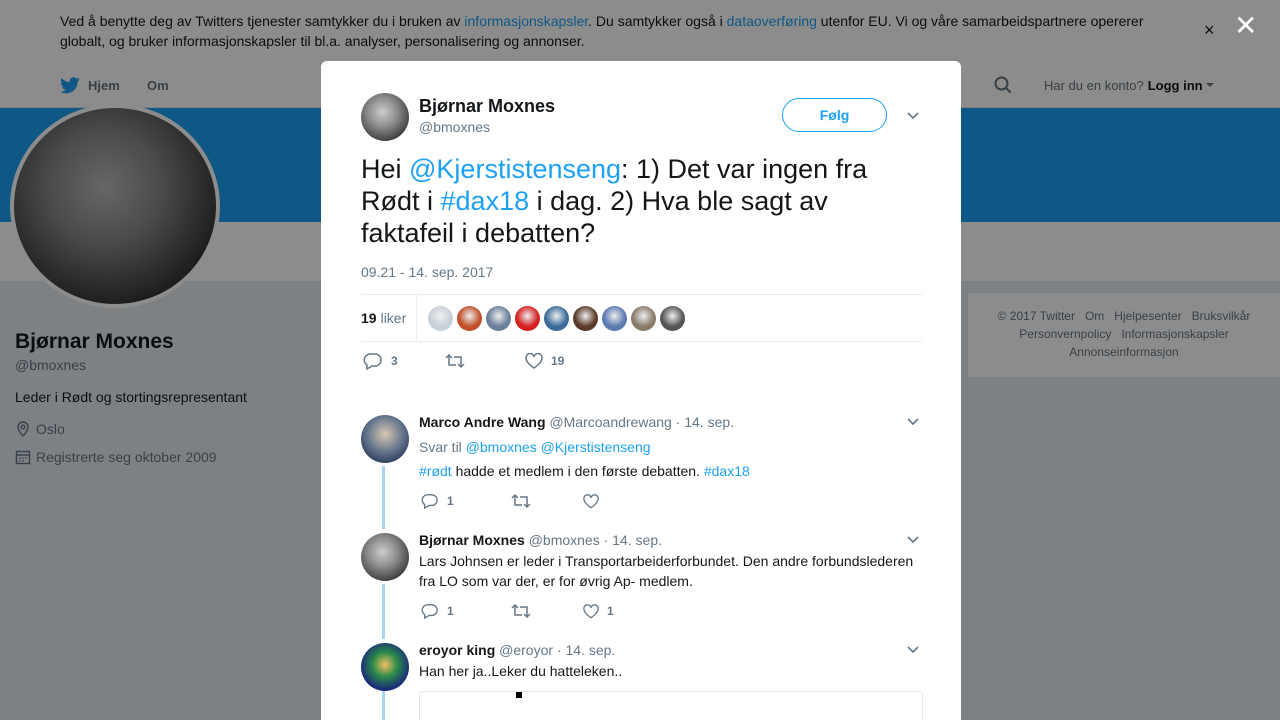 This screenshot has width=1280, height=720. I want to click on tweet-stats: 19 liker, so click(641, 318).